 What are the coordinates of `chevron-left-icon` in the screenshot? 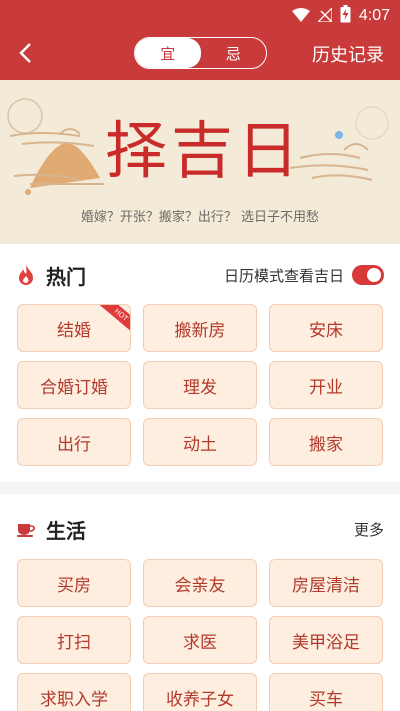 It's located at (25, 53).